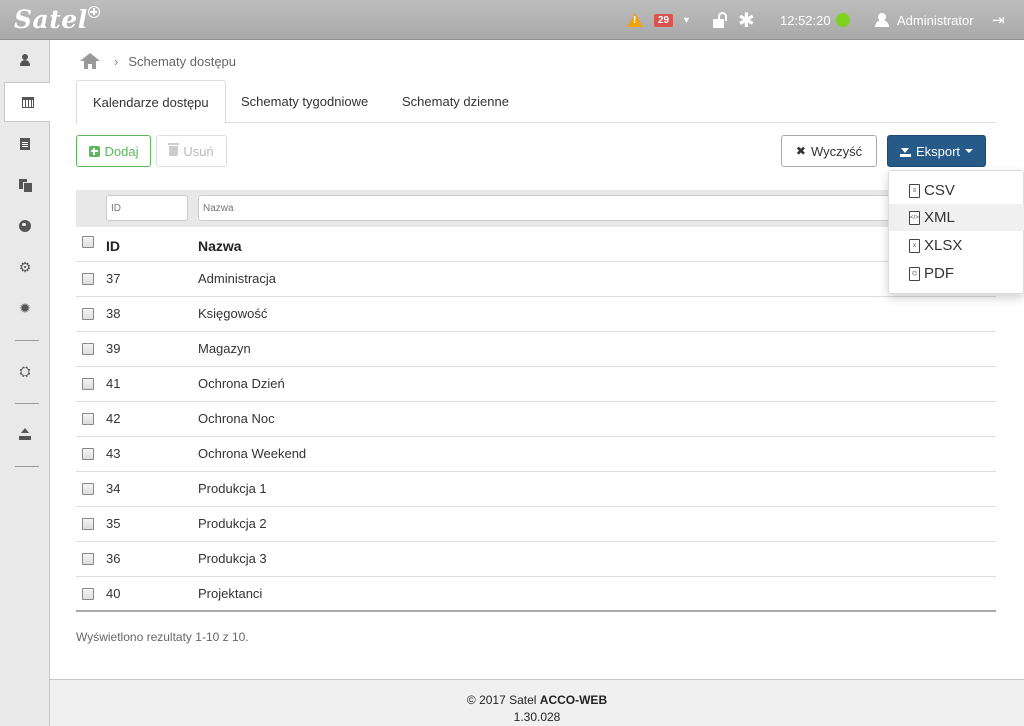  I want to click on row-id: 39, so click(113, 348).